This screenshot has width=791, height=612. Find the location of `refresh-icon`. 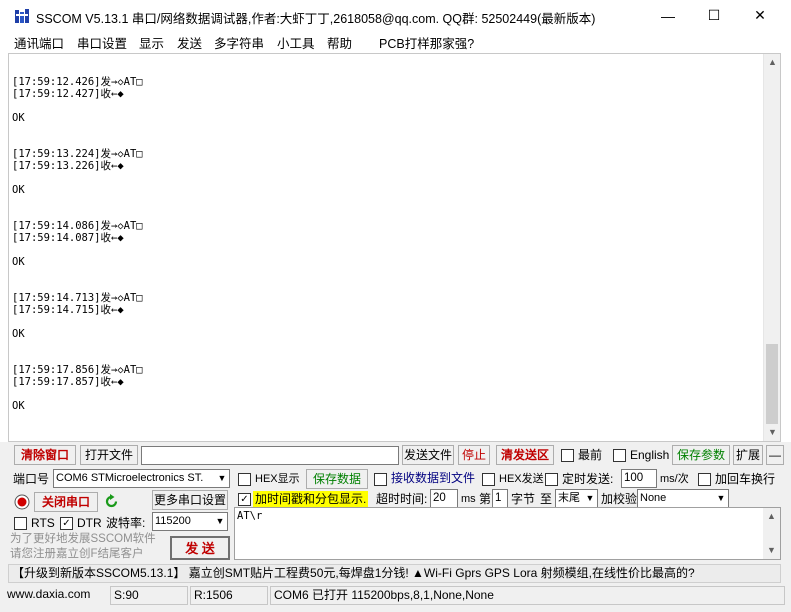

refresh-icon is located at coordinates (111, 501).